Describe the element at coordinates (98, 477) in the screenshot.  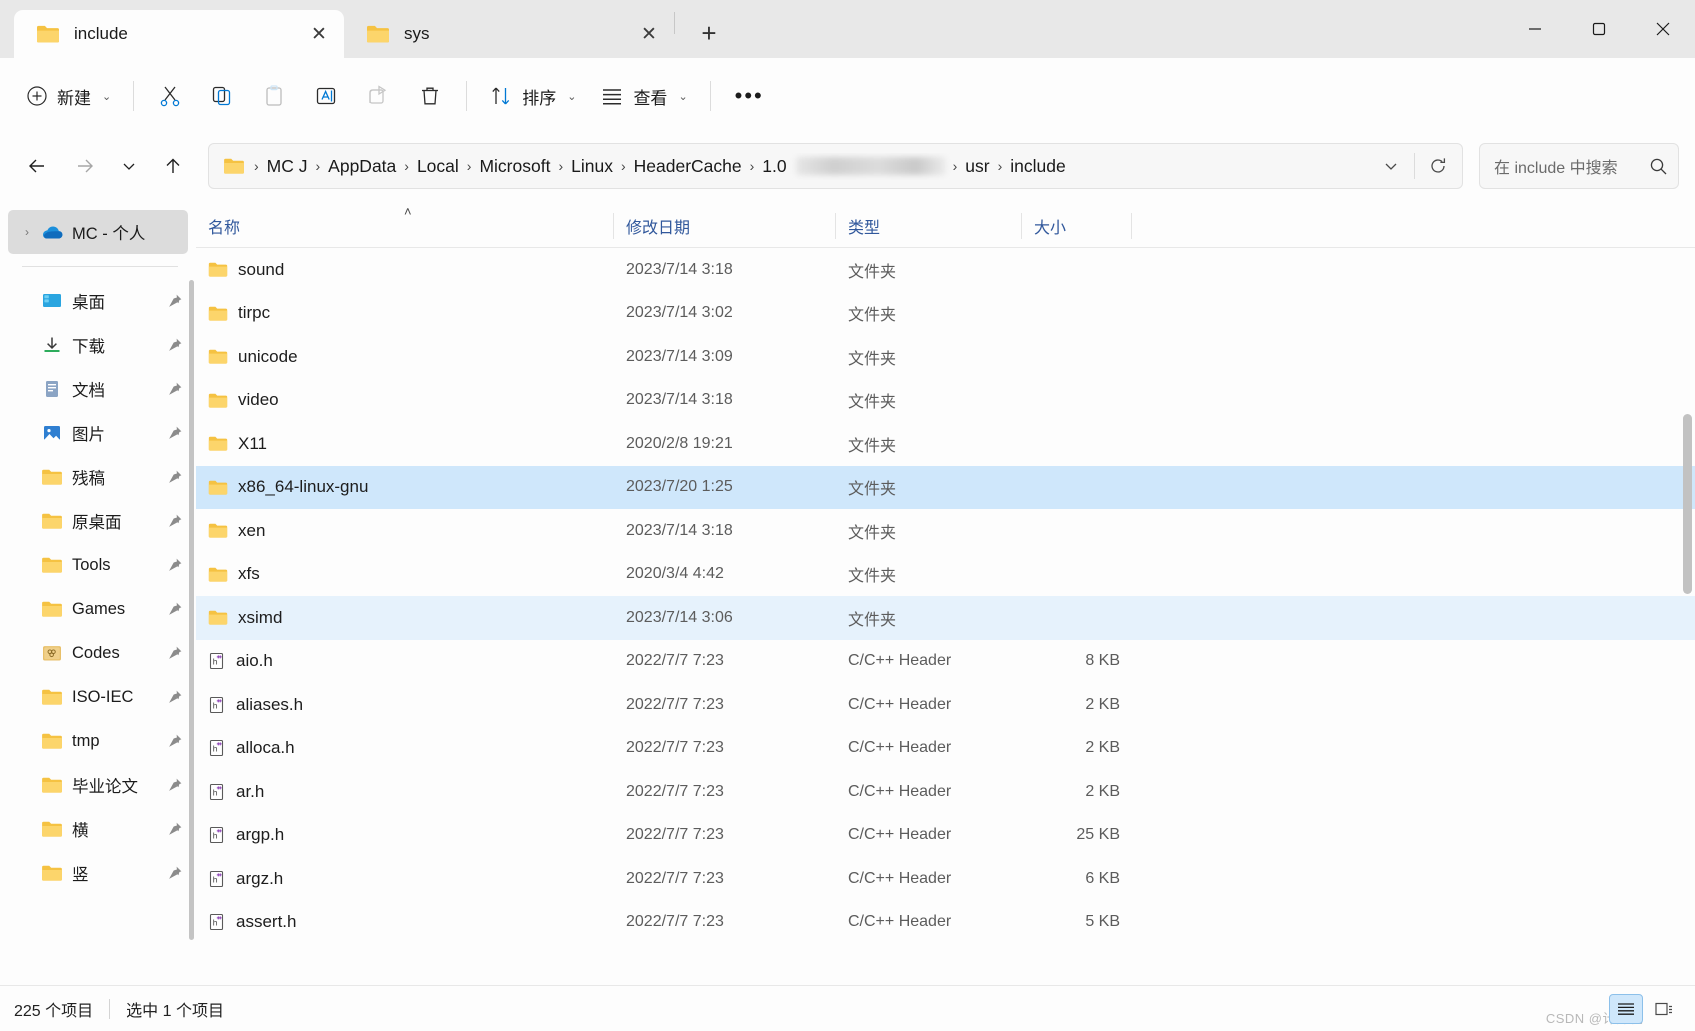
I see `sidebar-item-cangao: 残稿` at that location.